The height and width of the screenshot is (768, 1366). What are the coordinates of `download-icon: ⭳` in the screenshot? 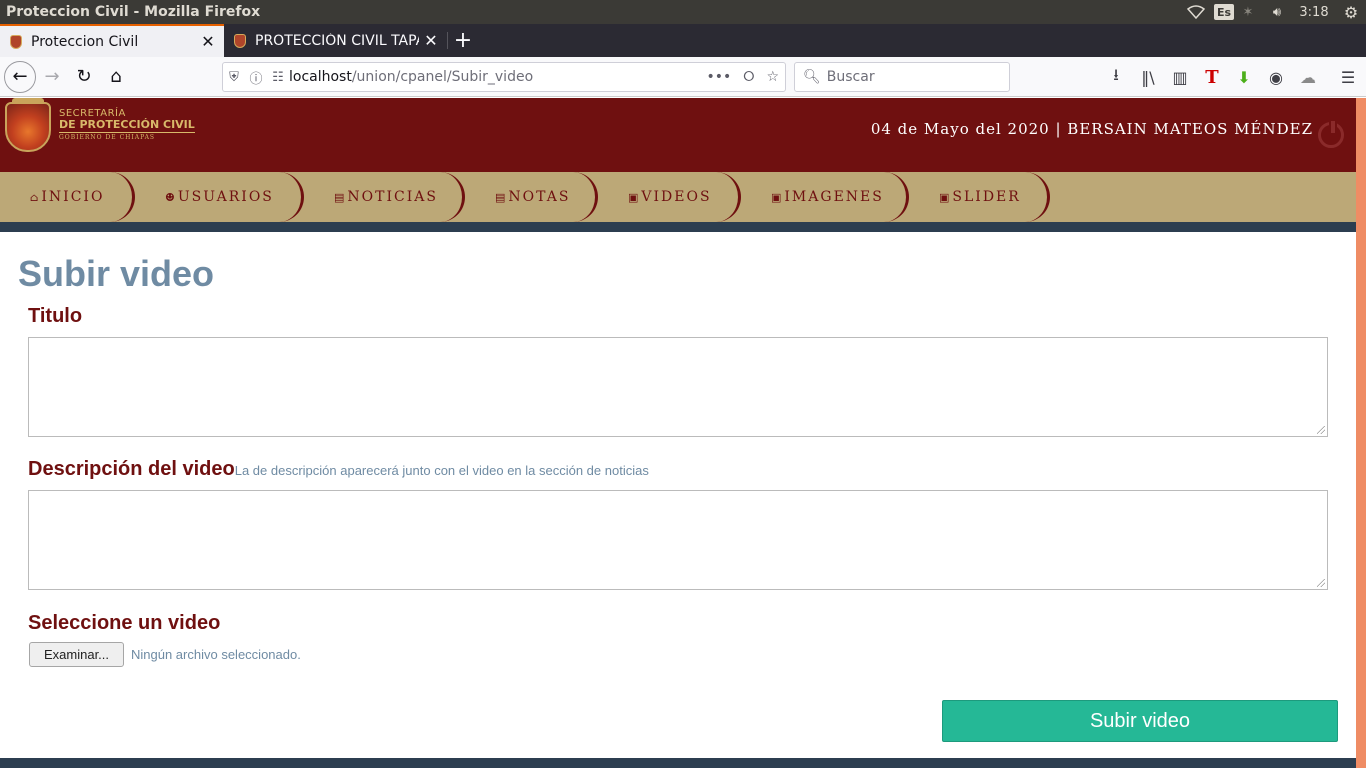 It's located at (1116, 77).